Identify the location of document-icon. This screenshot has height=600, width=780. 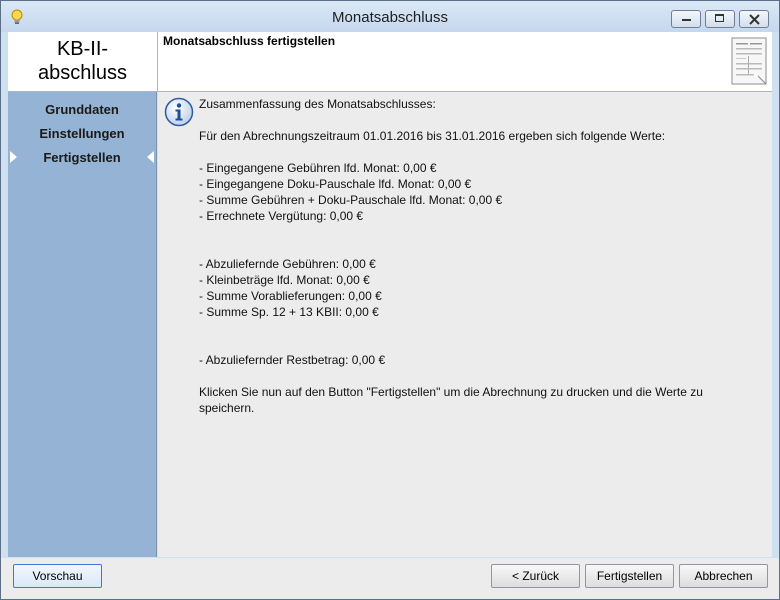
(749, 61).